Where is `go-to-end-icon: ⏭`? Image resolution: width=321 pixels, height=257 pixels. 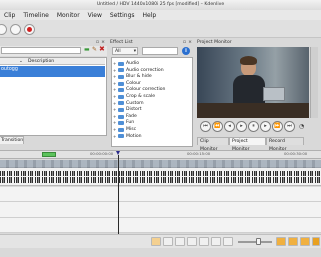 go-to-end-icon: ⏭ is located at coordinates (289, 126).